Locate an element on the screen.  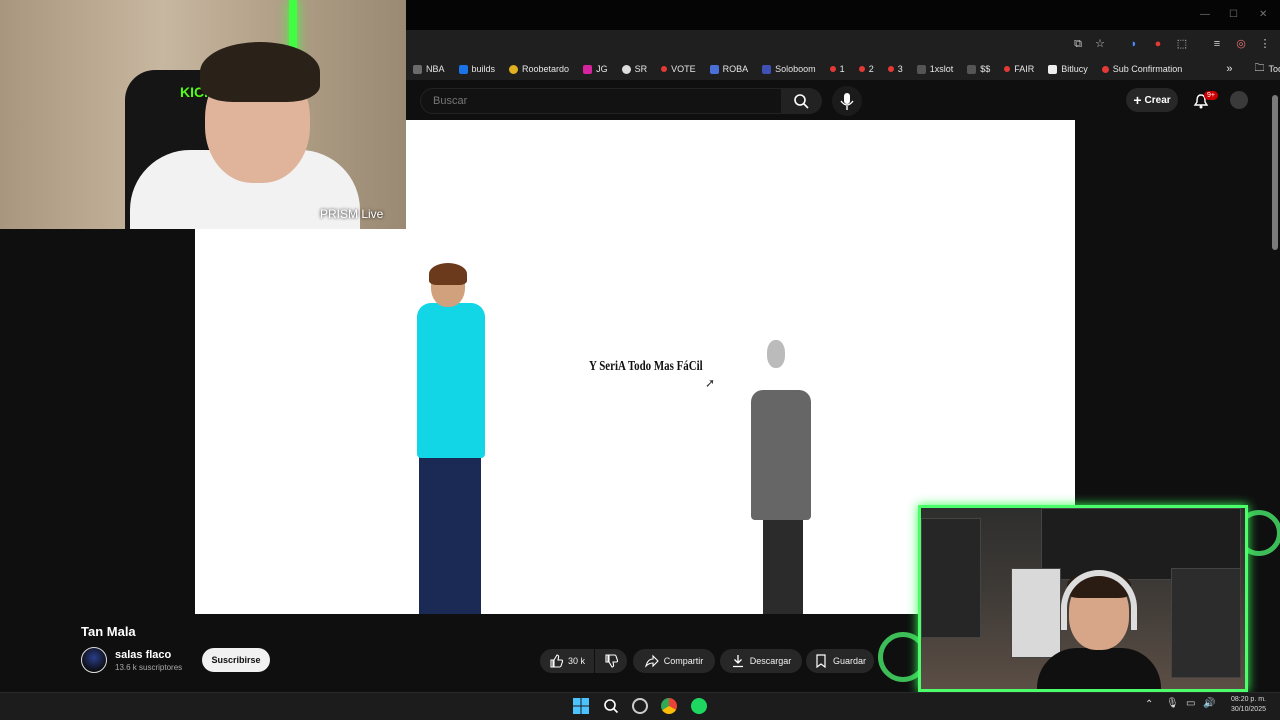
folder-icon: 🗀 is located at coordinates (1259, 68).